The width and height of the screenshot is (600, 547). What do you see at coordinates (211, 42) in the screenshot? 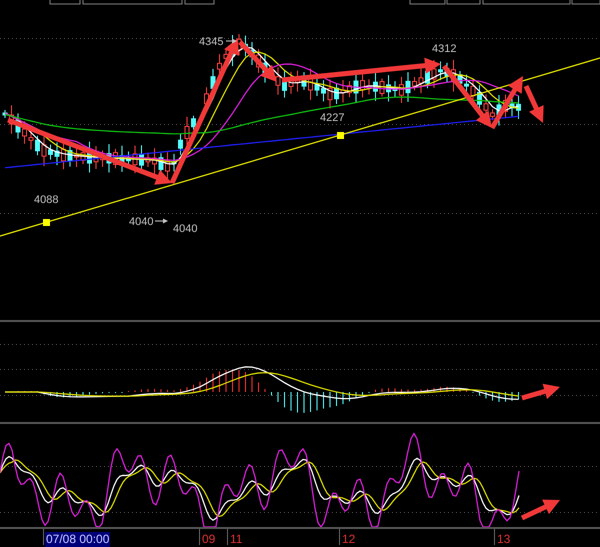
I see `price-label: 4345` at bounding box center [211, 42].